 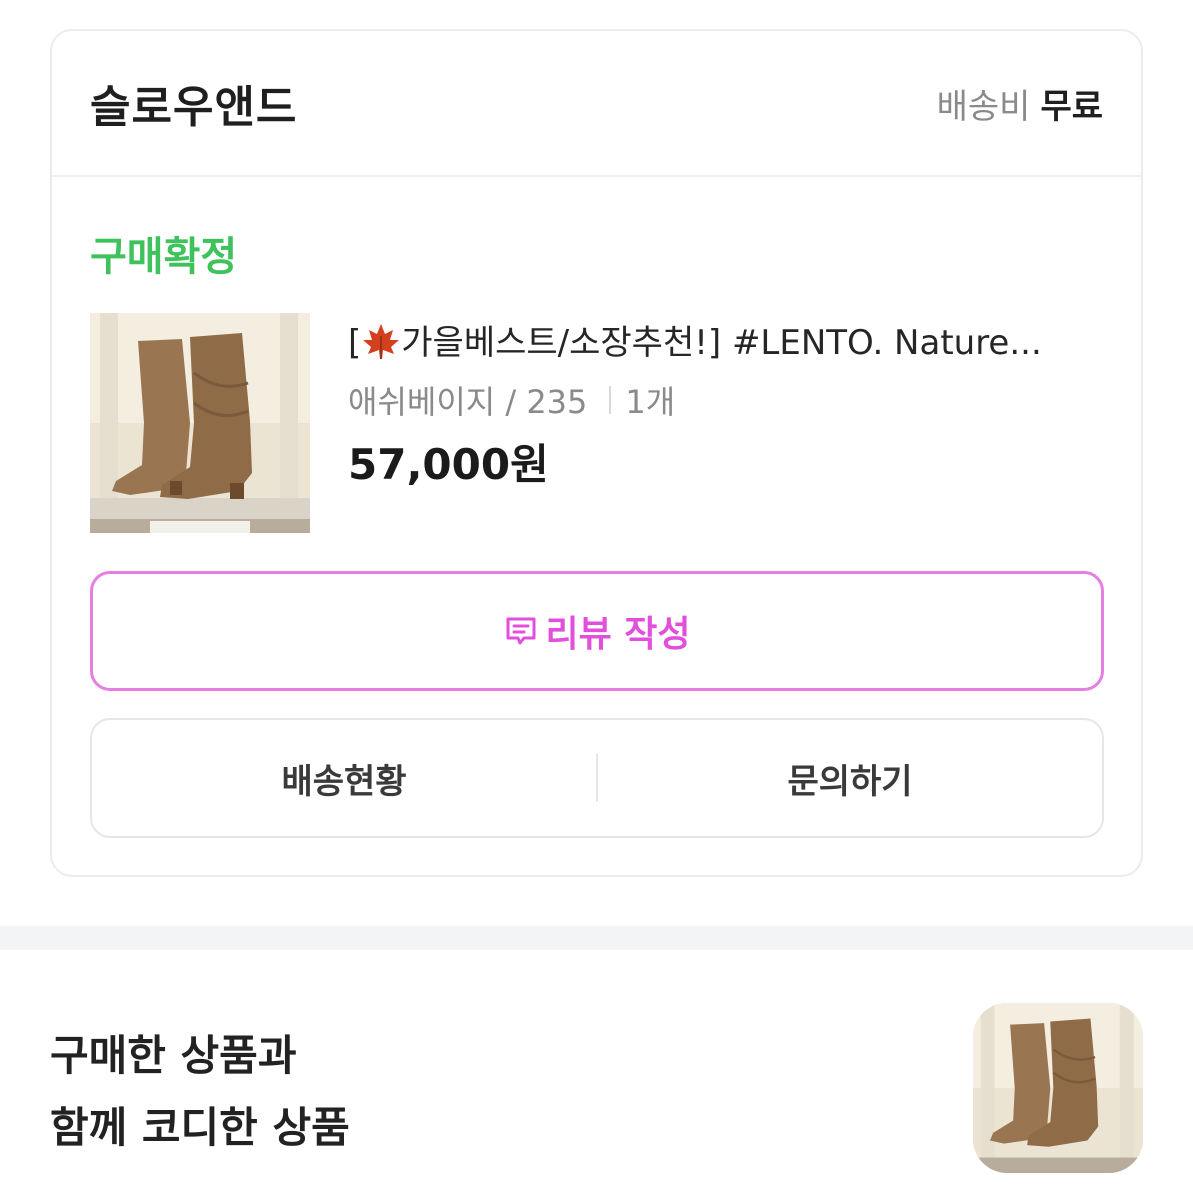 I want to click on shipping-fee-value: 무료, so click(x=1071, y=106).